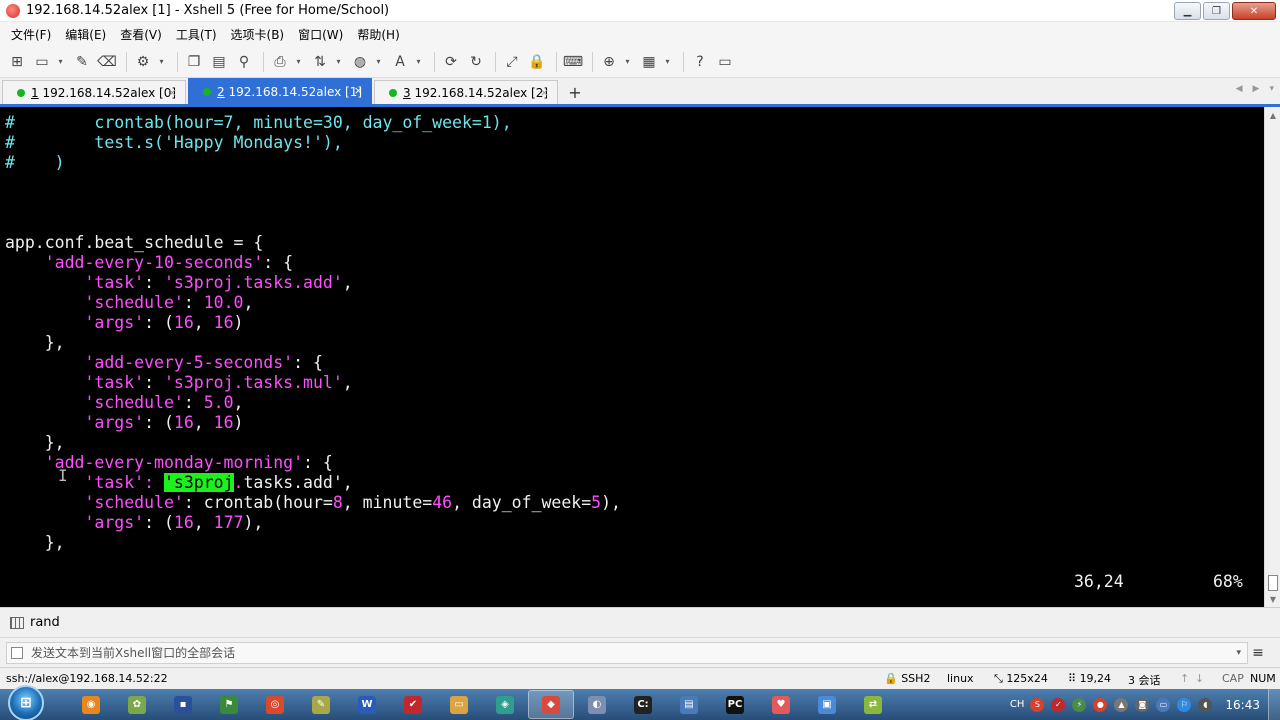 The width and height of the screenshot is (1280, 720). What do you see at coordinates (26, 702) in the screenshot?
I see `start-button: ⊞` at bounding box center [26, 702].